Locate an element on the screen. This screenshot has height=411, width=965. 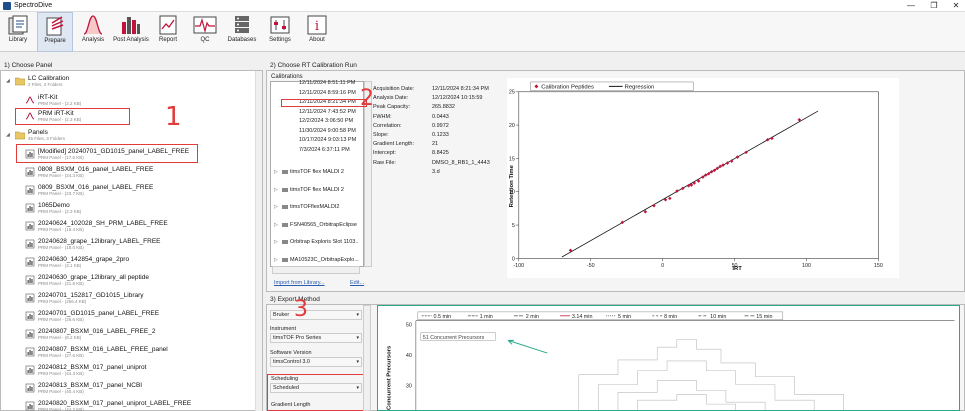
x-axis-label: iRT is located at coordinates (737, 269).